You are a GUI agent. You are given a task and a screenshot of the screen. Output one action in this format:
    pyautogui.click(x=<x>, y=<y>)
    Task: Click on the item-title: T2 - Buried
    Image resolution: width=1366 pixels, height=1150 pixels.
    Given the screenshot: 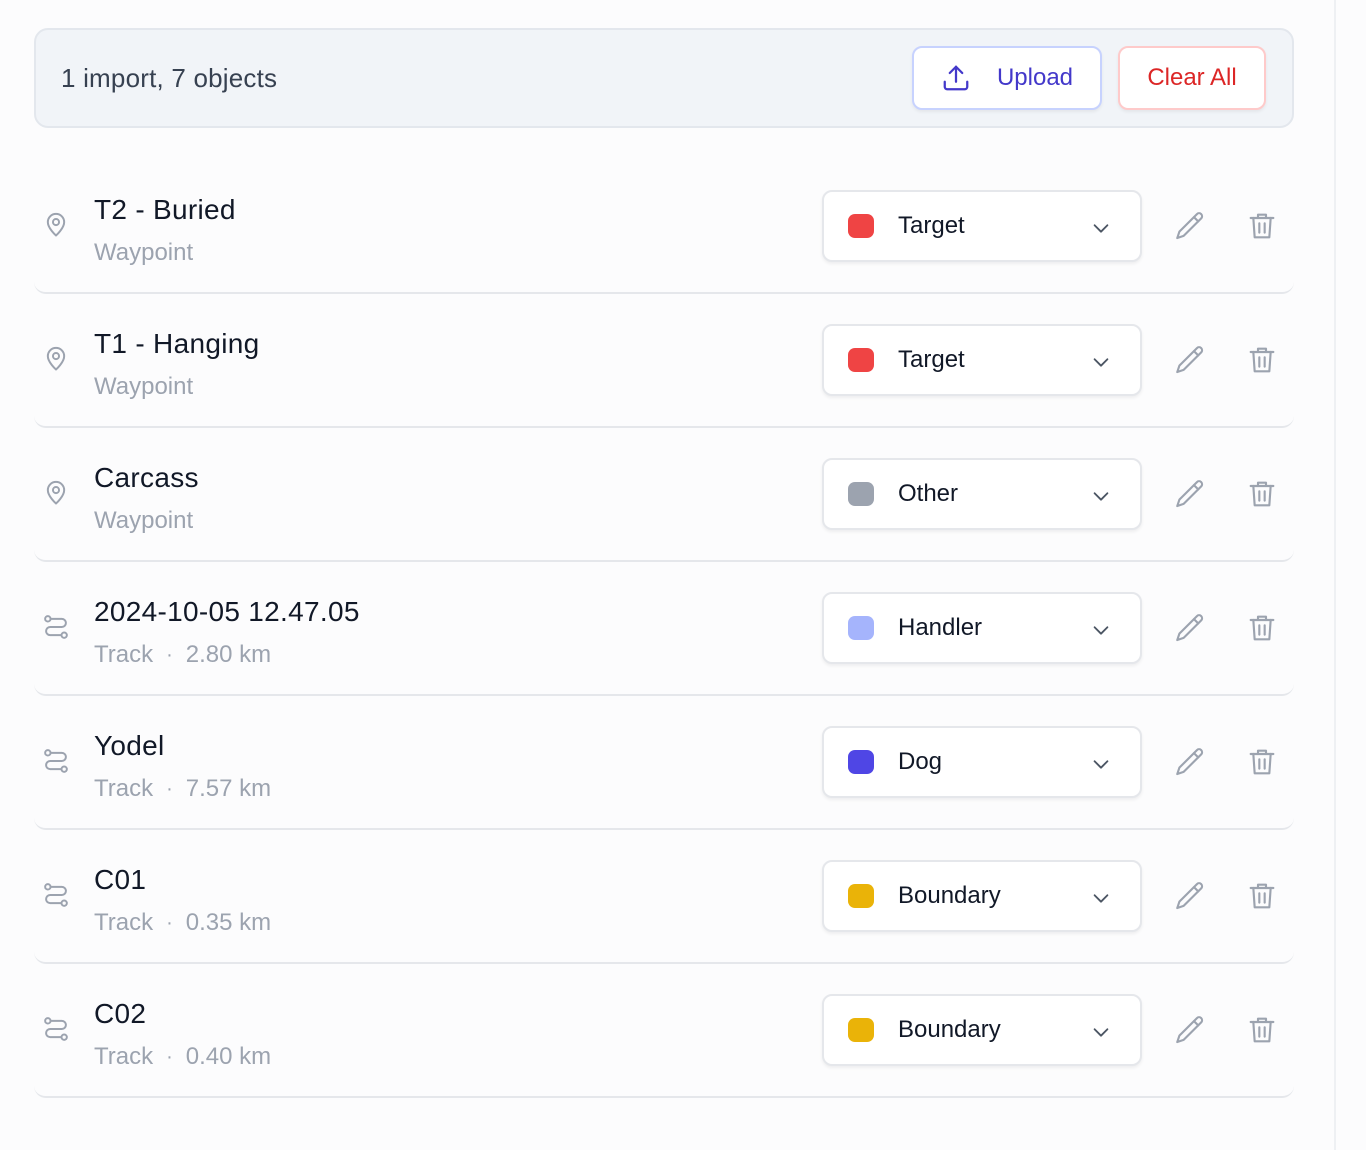 What is the action you would take?
    pyautogui.click(x=165, y=209)
    